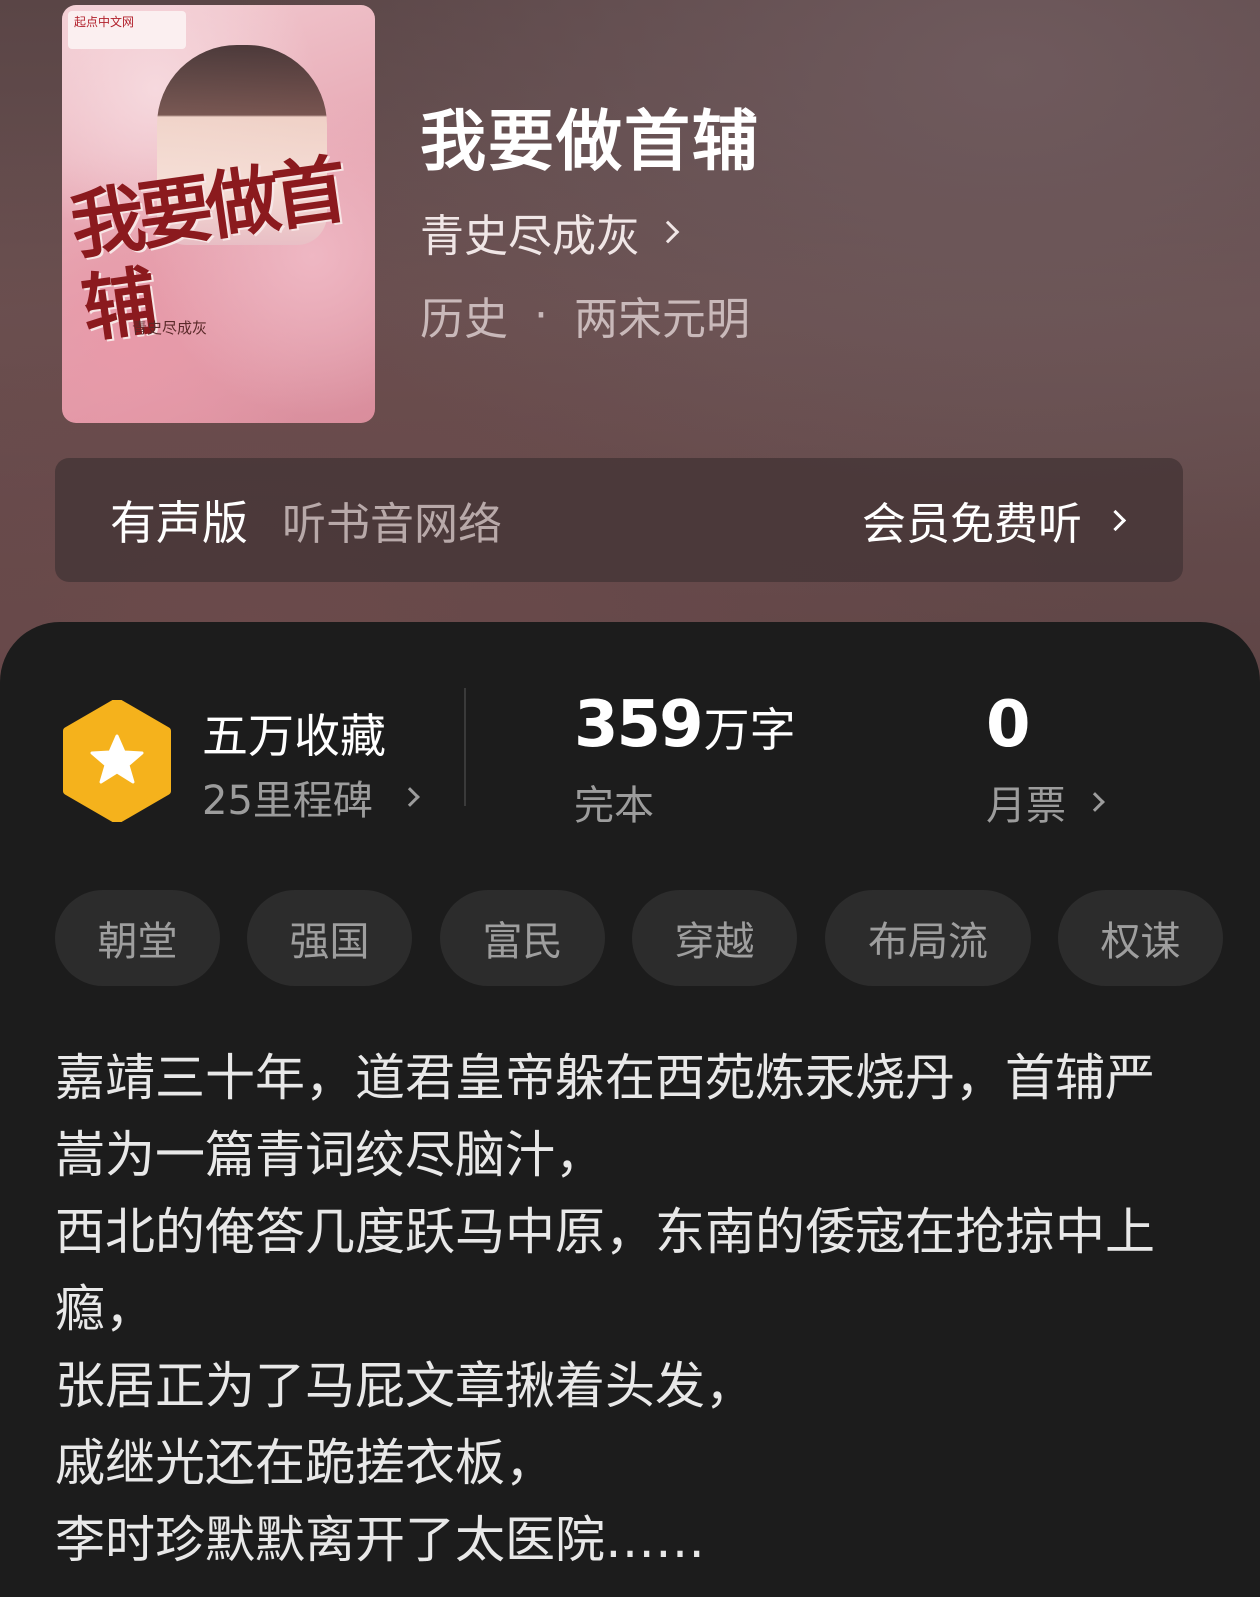  I want to click on word-count-unit: 万字, so click(749, 730).